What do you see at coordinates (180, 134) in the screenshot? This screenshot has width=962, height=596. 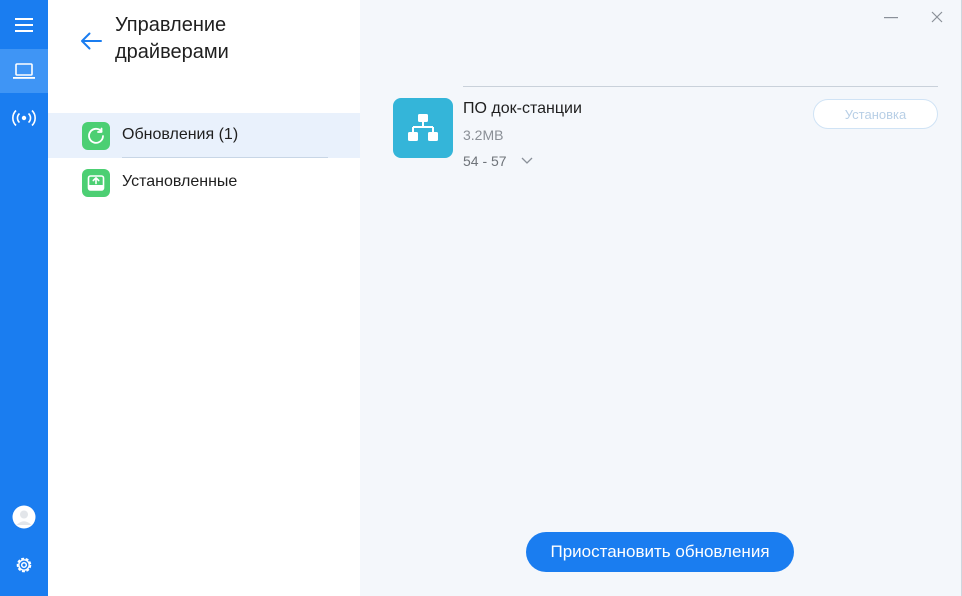 I see `sidebar-item-label: Обновления (1)` at bounding box center [180, 134].